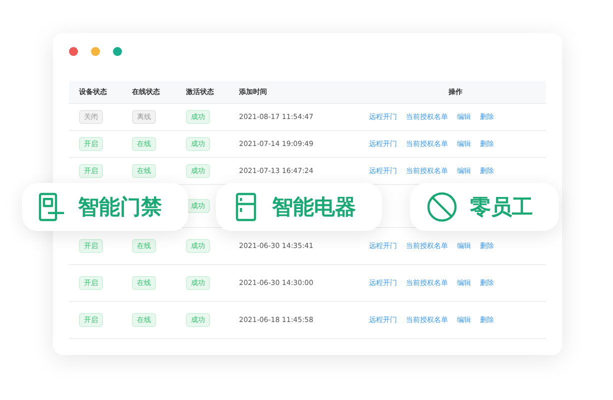 The width and height of the screenshot is (613, 400). What do you see at coordinates (314, 207) in the screenshot?
I see `feature-label: 智能电器` at bounding box center [314, 207].